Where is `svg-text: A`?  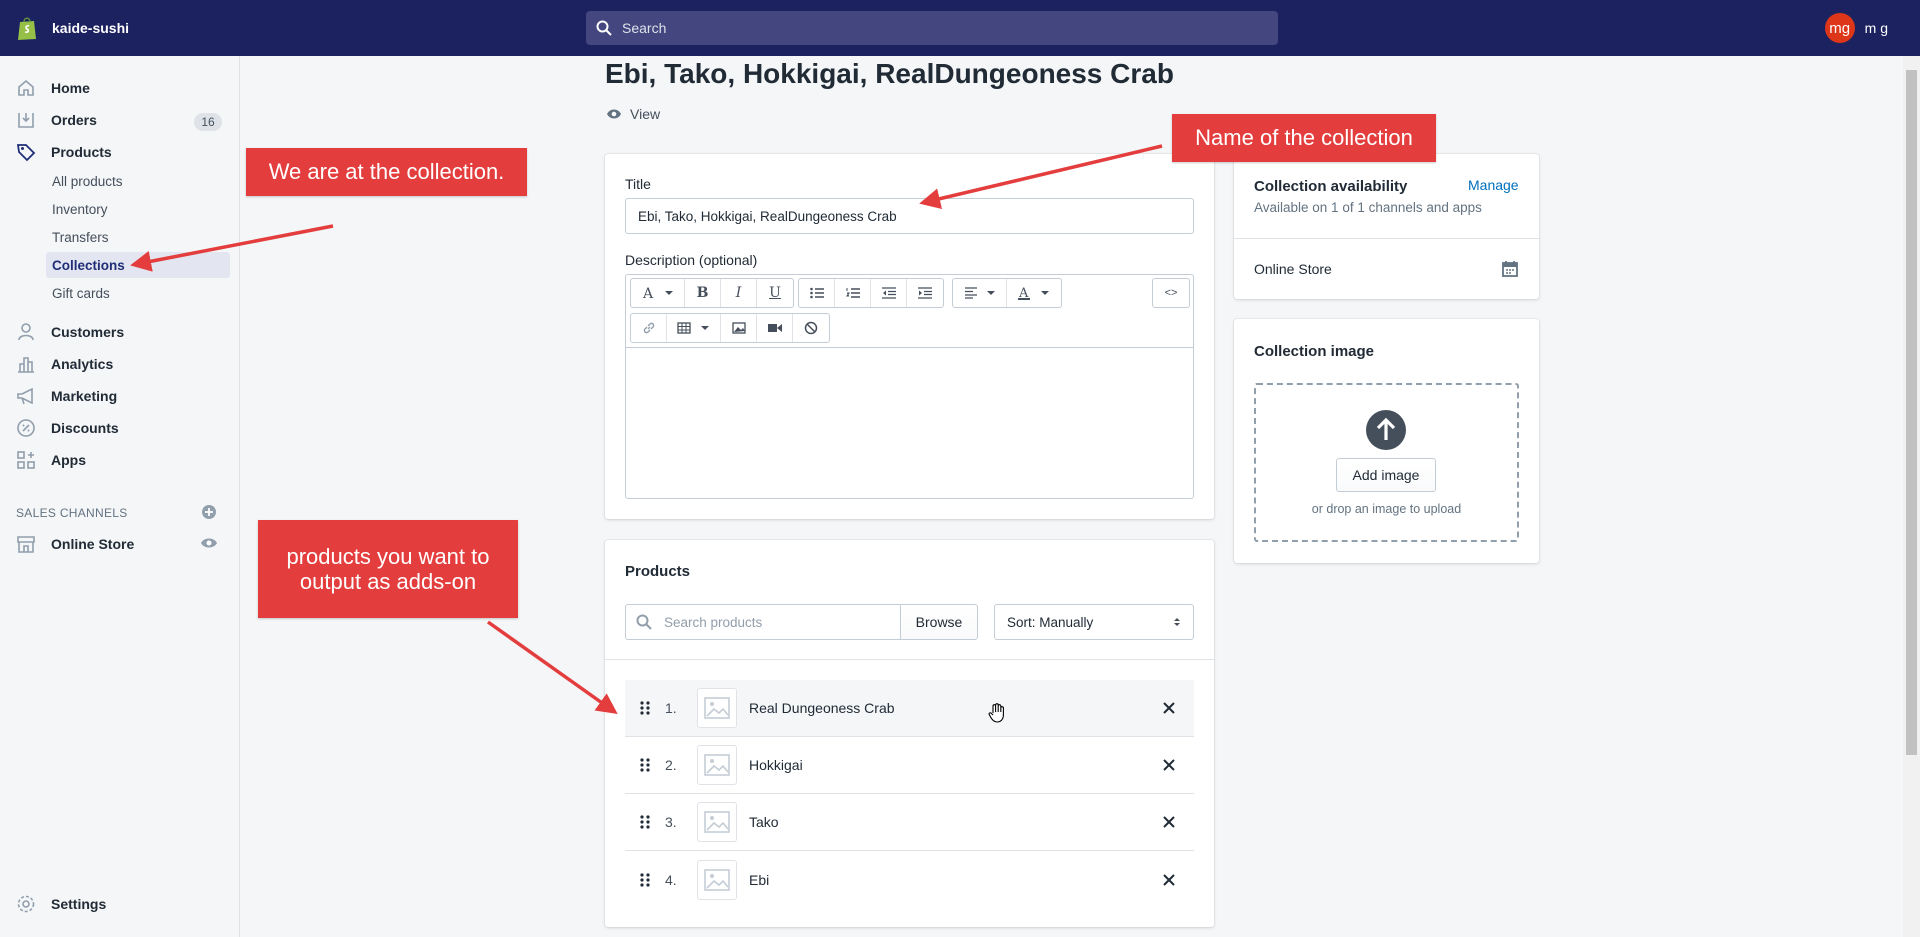 svg-text: A is located at coordinates (1023, 293).